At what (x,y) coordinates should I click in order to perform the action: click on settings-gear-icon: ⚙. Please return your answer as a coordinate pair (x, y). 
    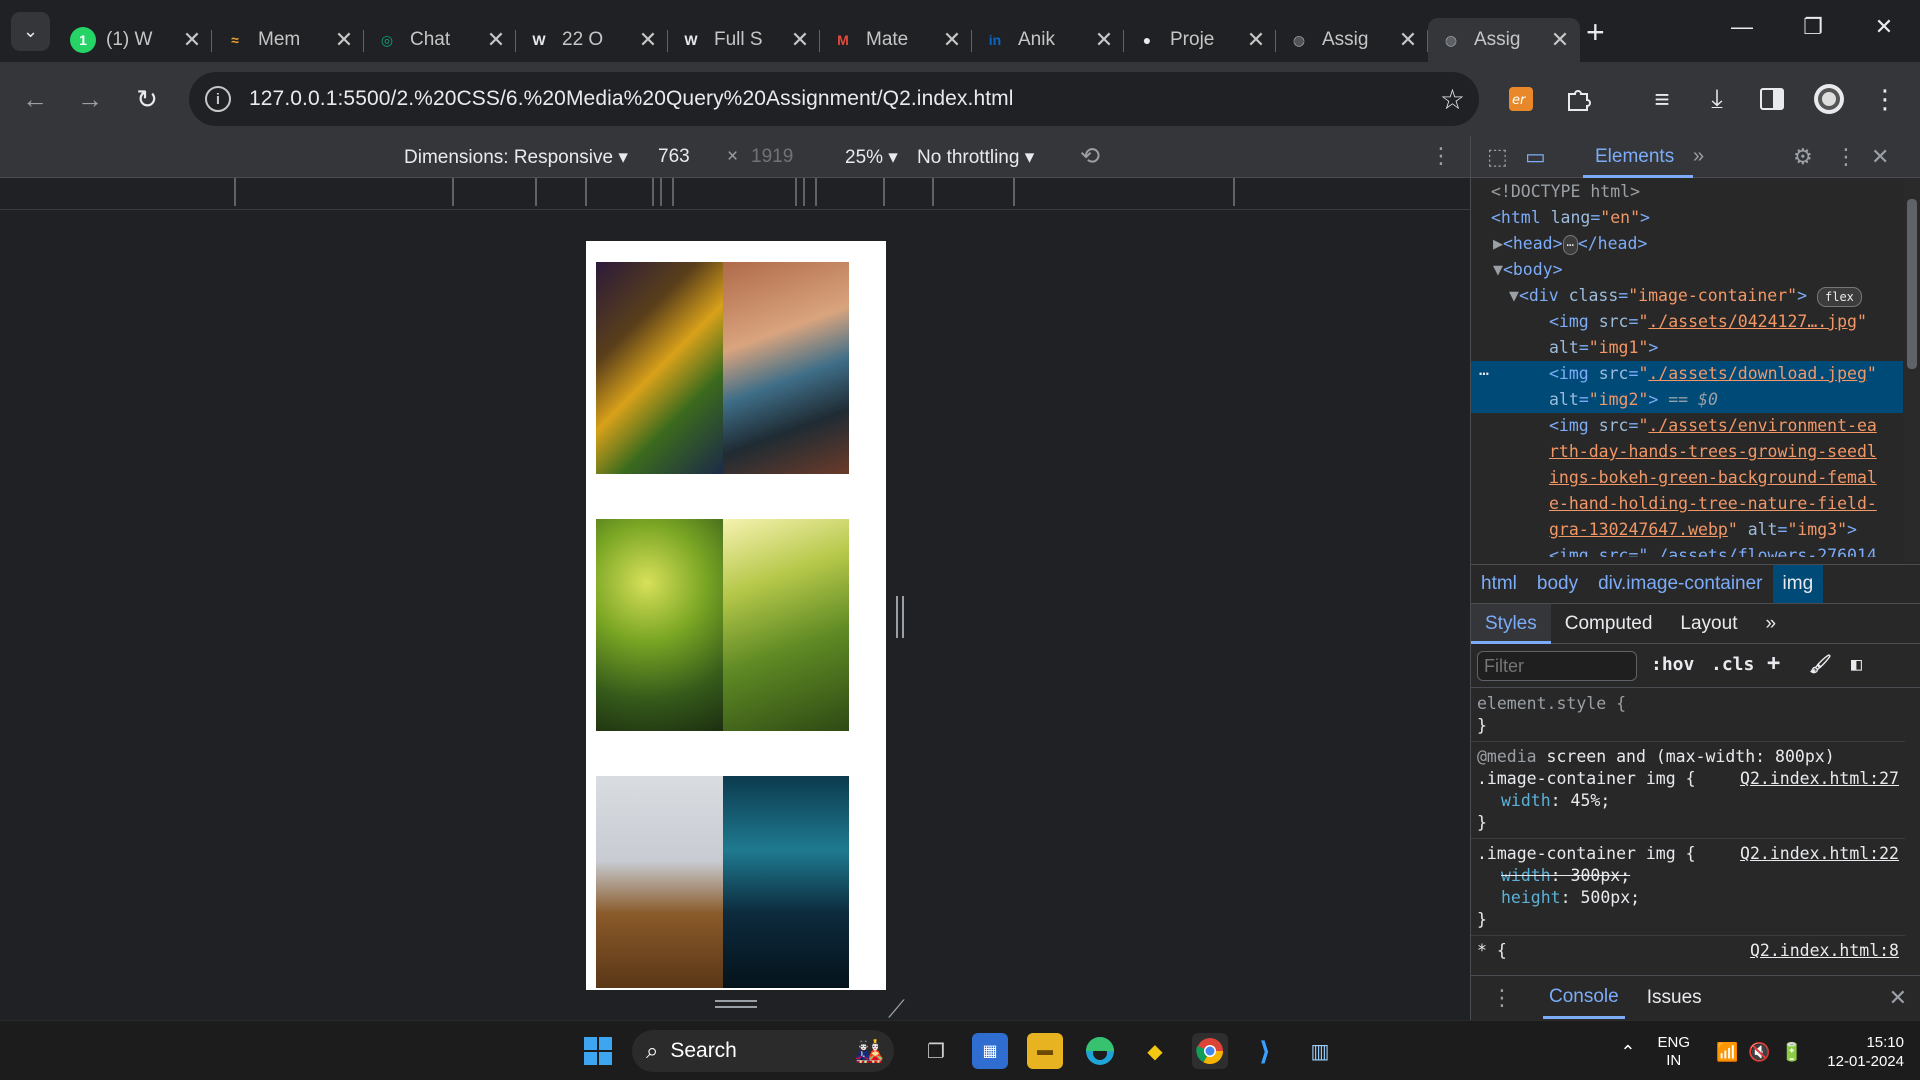
    Looking at the image, I should click on (1803, 157).